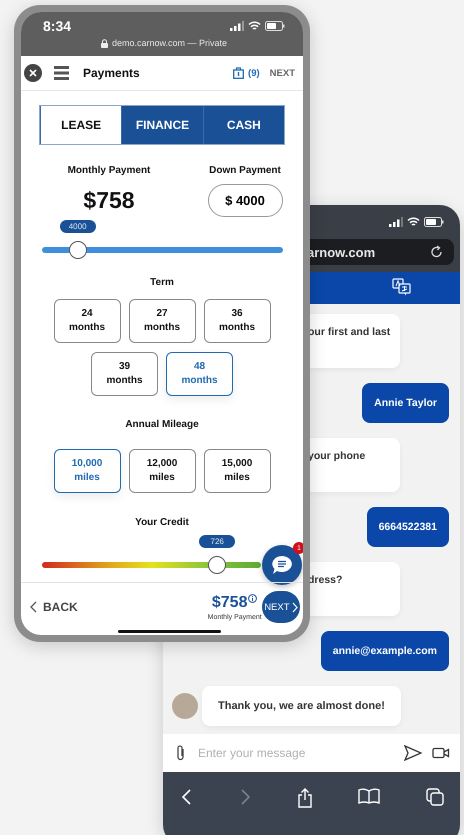 Image resolution: width=464 pixels, height=835 pixels. I want to click on term-label: Term, so click(162, 282).